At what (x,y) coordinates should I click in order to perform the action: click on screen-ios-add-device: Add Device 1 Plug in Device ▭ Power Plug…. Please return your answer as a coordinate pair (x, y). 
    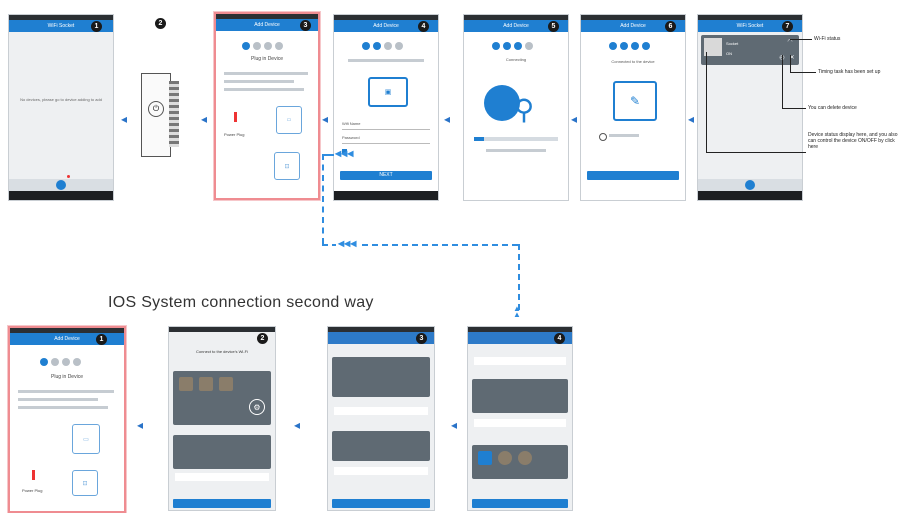
    Looking at the image, I should click on (67, 419).